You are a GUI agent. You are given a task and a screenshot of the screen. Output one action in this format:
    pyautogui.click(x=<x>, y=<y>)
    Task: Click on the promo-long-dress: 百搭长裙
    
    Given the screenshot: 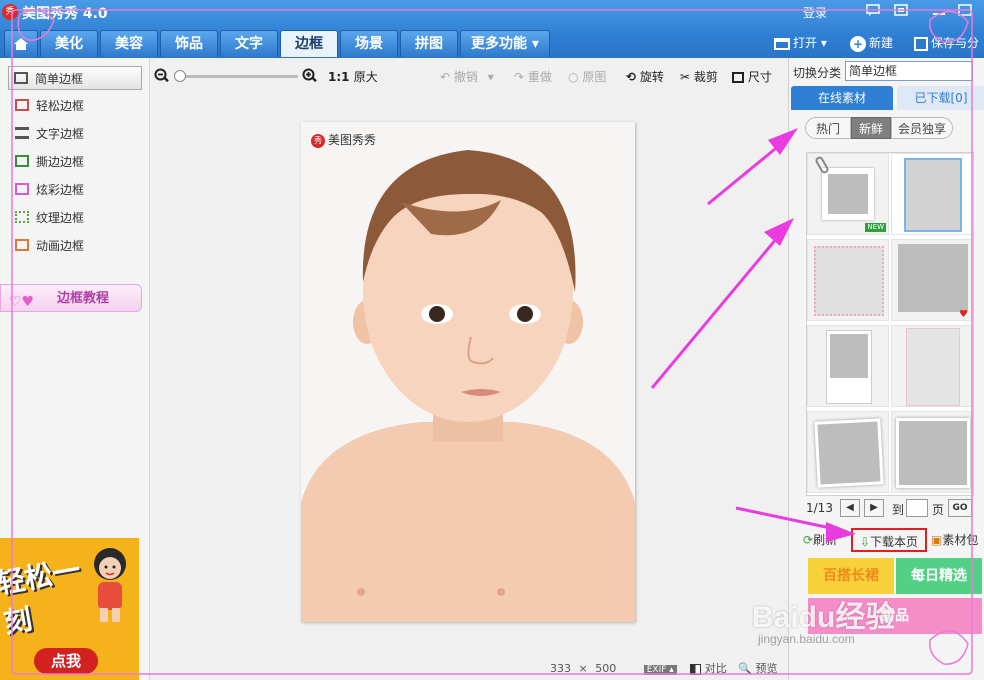 What is the action you would take?
    pyautogui.click(x=851, y=576)
    